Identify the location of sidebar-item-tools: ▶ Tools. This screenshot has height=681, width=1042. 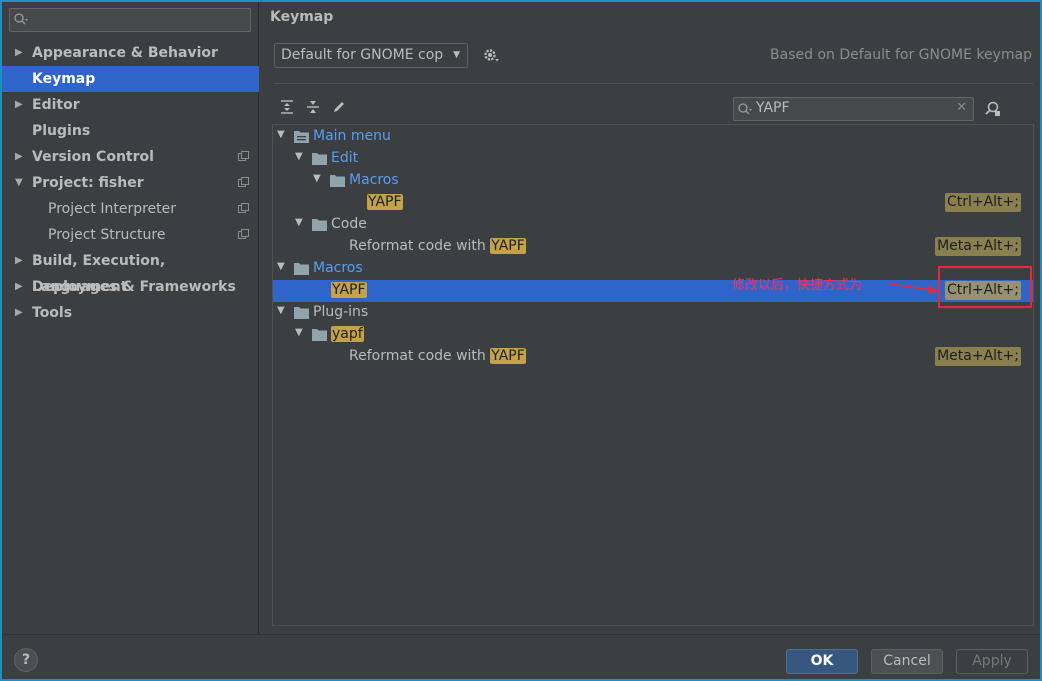
(130, 313).